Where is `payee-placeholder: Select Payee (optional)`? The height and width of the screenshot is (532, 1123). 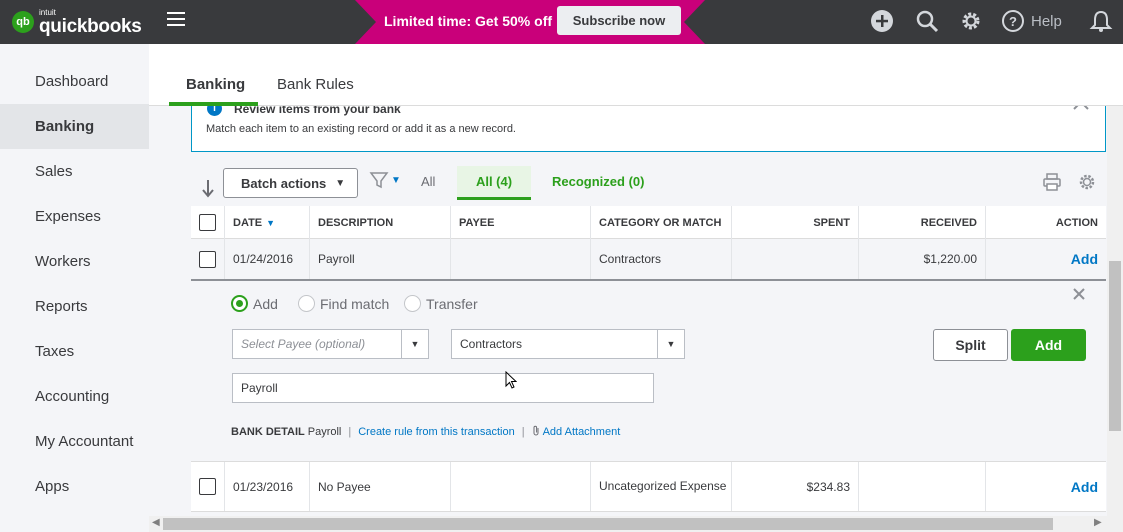
payee-placeholder: Select Payee (optional) is located at coordinates (303, 344).